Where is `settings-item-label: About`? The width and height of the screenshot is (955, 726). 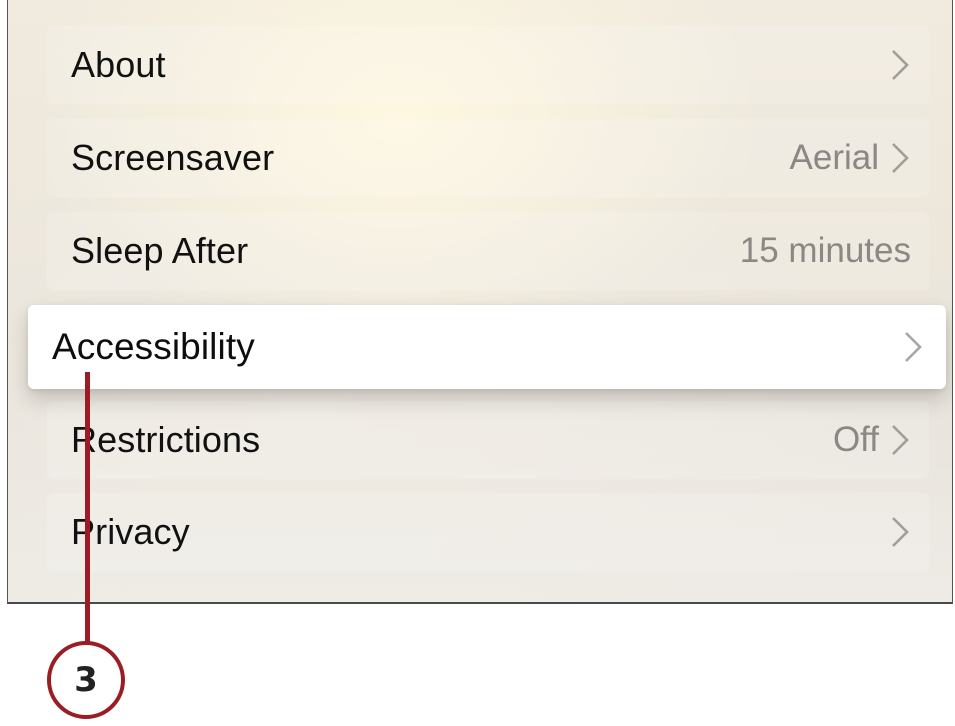 settings-item-label: About is located at coordinates (118, 64).